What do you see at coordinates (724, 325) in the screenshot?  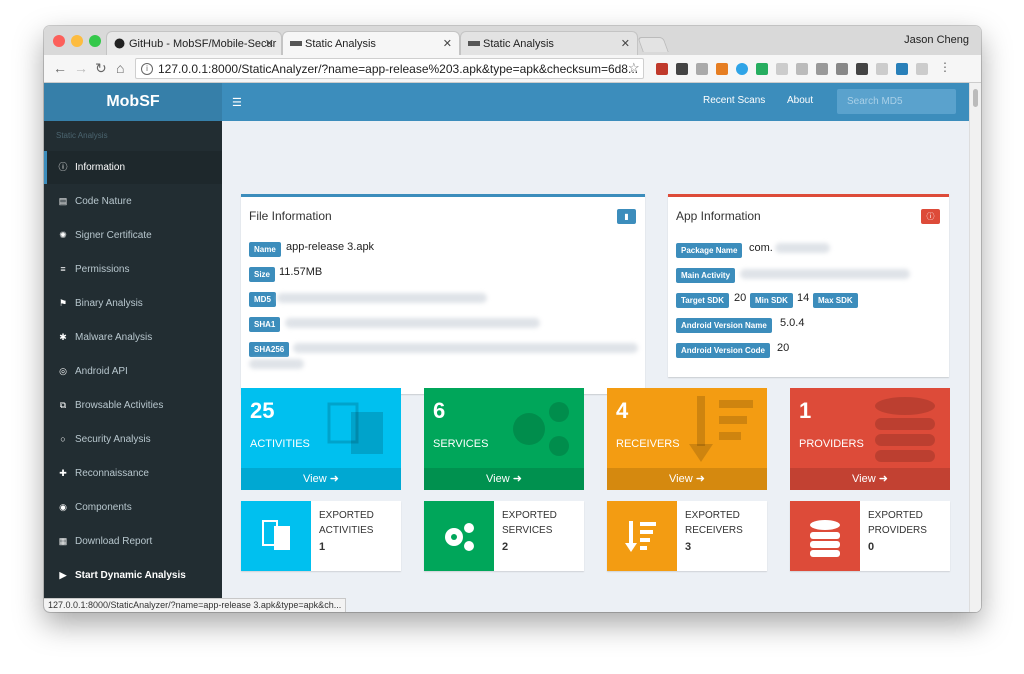 I see `version-name-label: Android Version Name` at bounding box center [724, 325].